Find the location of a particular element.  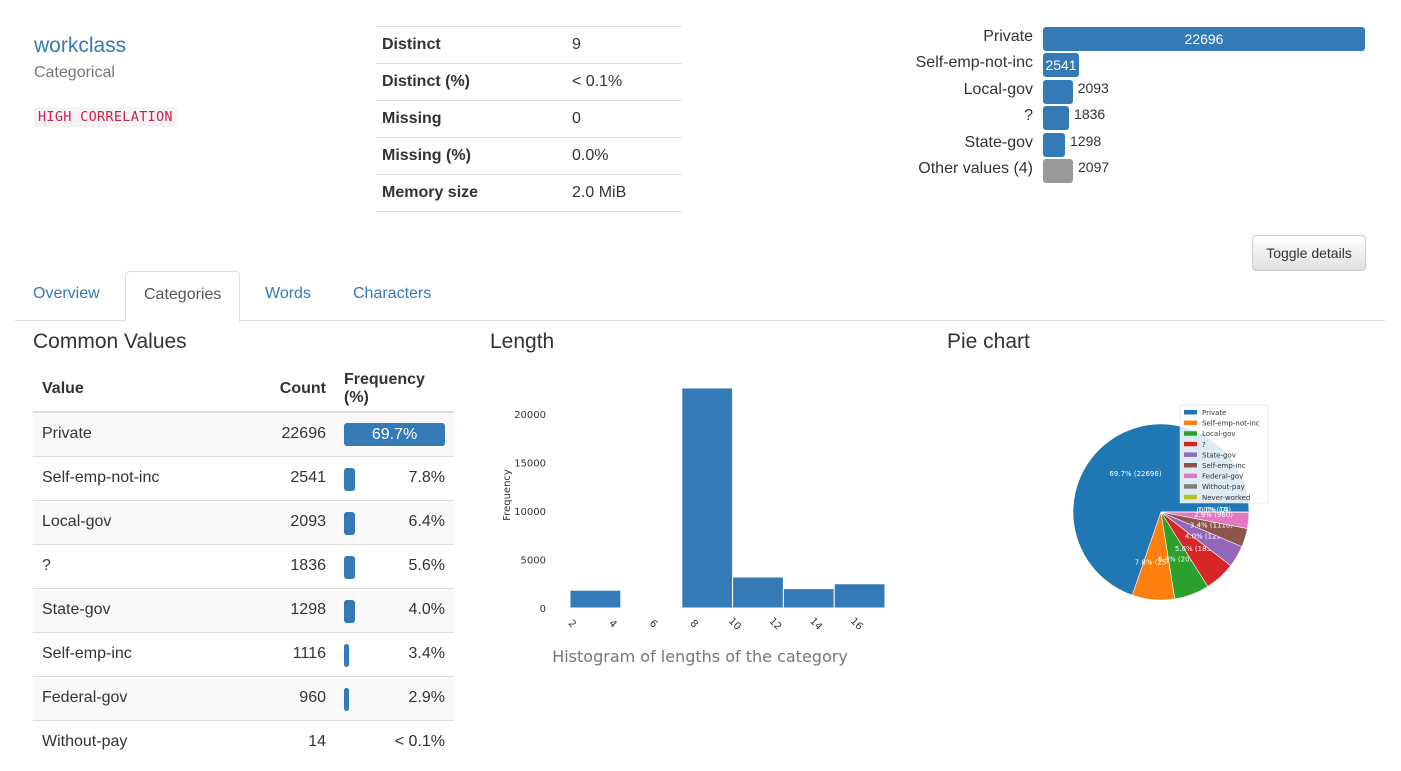

frequency-cell: 2.9% is located at coordinates (394, 697).